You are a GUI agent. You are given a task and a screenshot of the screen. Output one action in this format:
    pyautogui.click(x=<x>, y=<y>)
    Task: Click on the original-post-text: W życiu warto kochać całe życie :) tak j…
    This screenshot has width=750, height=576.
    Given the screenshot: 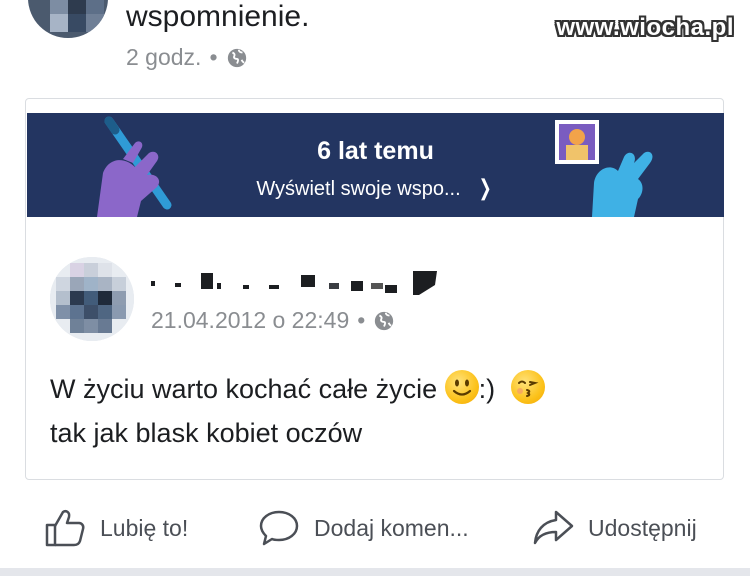 What is the action you would take?
    pyautogui.click(x=297, y=411)
    